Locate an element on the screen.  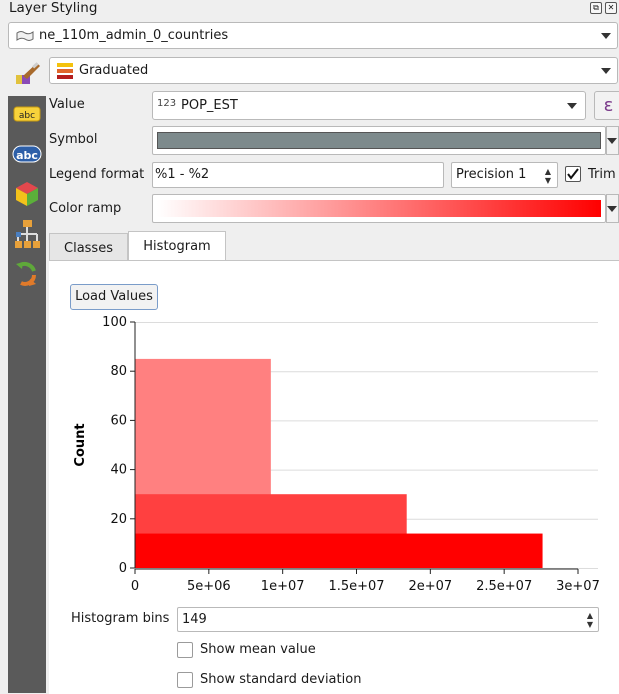
color-ramp-label: Color ramp is located at coordinates (85, 208).